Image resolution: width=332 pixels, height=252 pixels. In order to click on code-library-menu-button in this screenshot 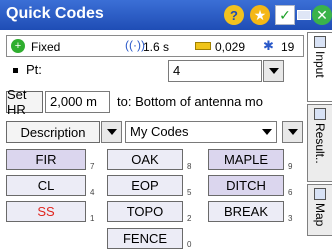, I will do `click(292, 132)`.